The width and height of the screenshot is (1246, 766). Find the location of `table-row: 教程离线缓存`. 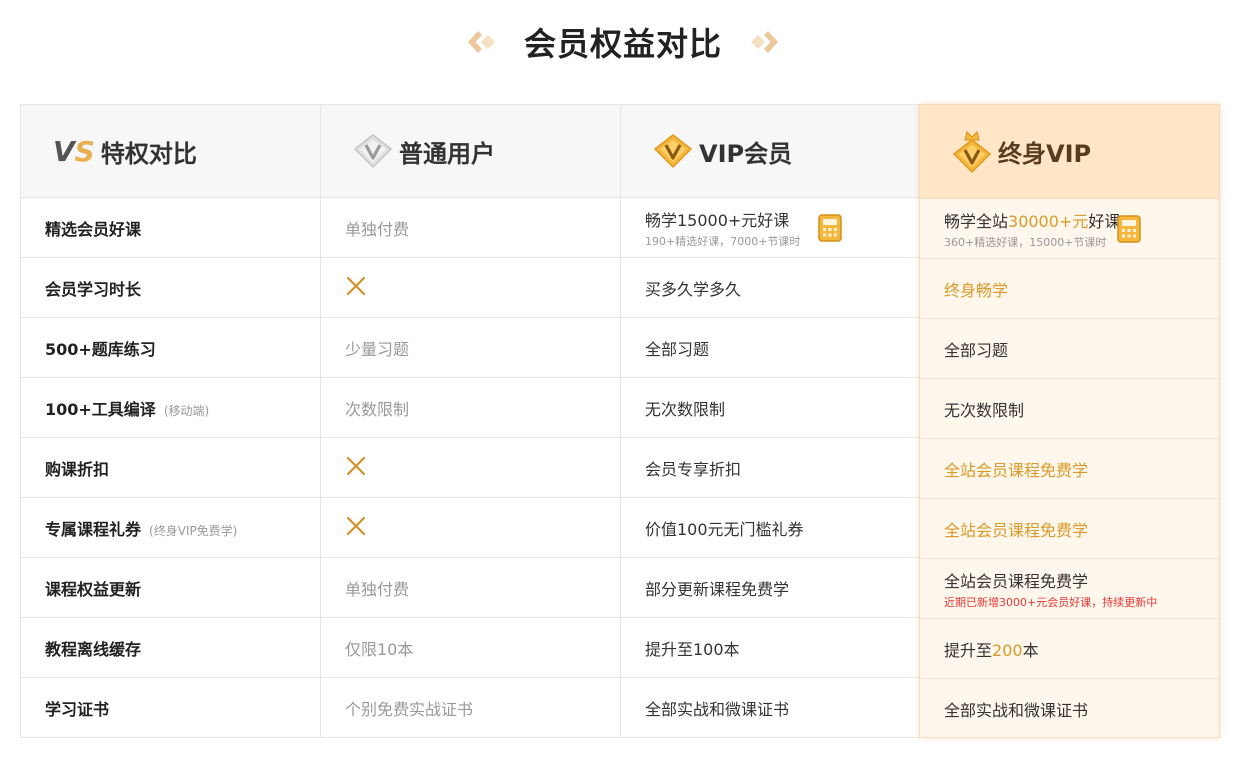

table-row: 教程离线缓存 is located at coordinates (170, 648).